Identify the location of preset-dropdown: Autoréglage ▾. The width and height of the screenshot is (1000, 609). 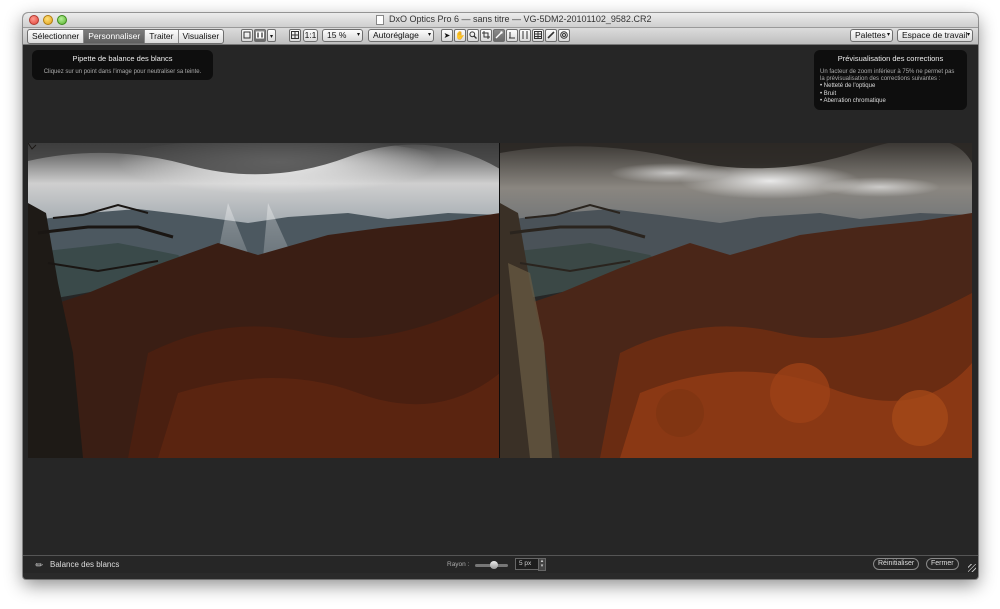
(401, 35).